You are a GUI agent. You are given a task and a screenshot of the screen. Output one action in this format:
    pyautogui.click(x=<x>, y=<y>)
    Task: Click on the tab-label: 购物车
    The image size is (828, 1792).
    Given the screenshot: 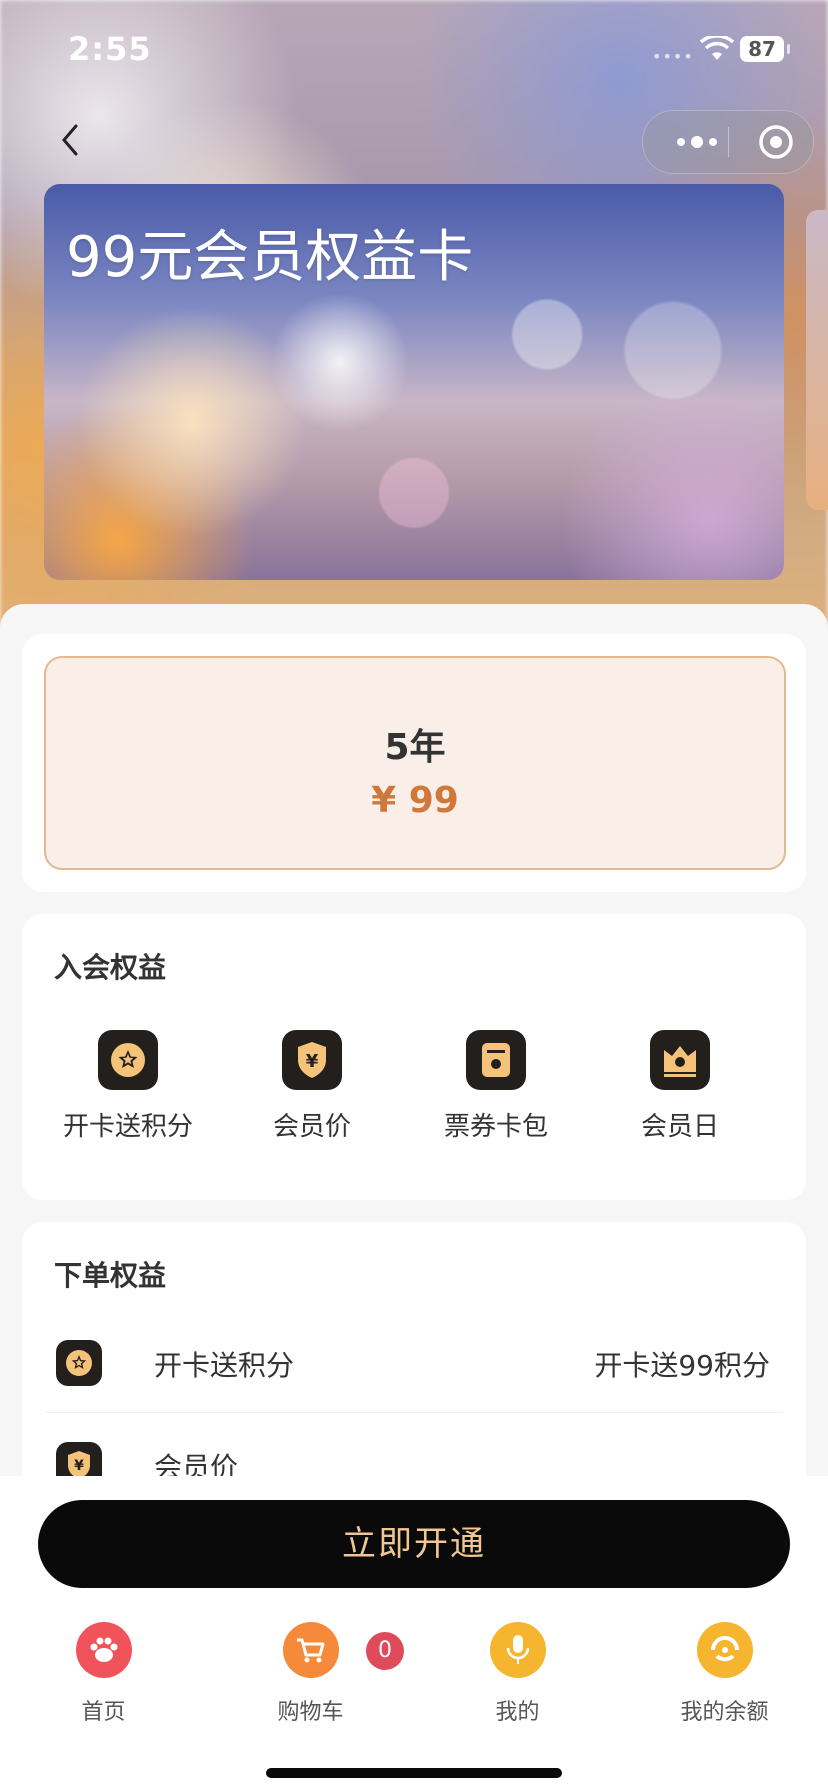 What is the action you would take?
    pyautogui.click(x=310, y=1712)
    